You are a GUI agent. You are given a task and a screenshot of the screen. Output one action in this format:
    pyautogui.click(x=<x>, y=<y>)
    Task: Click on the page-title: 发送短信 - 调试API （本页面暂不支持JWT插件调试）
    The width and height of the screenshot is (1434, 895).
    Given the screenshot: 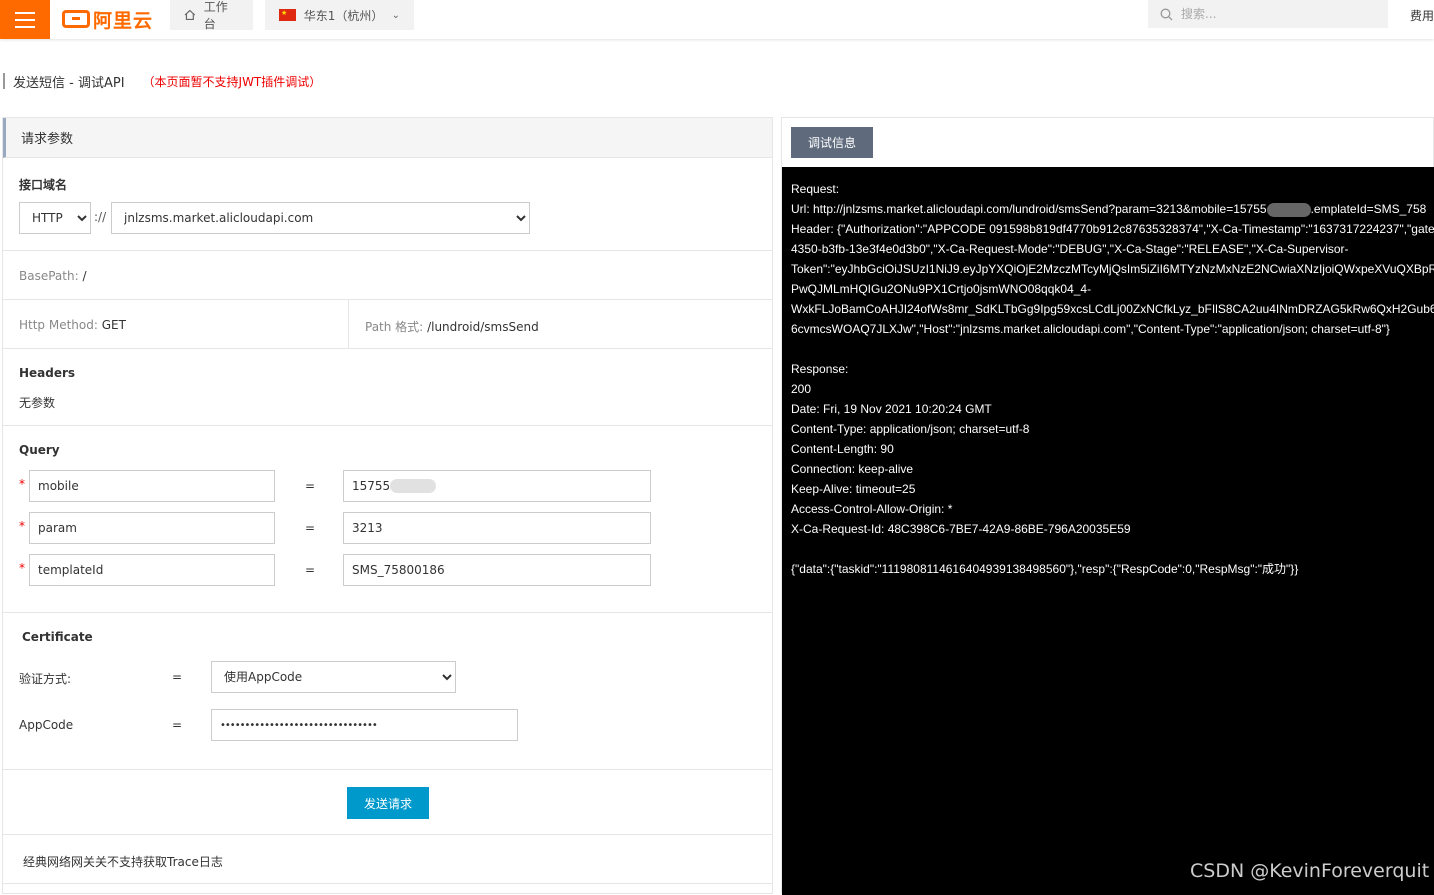 What is the action you would take?
    pyautogui.click(x=161, y=81)
    